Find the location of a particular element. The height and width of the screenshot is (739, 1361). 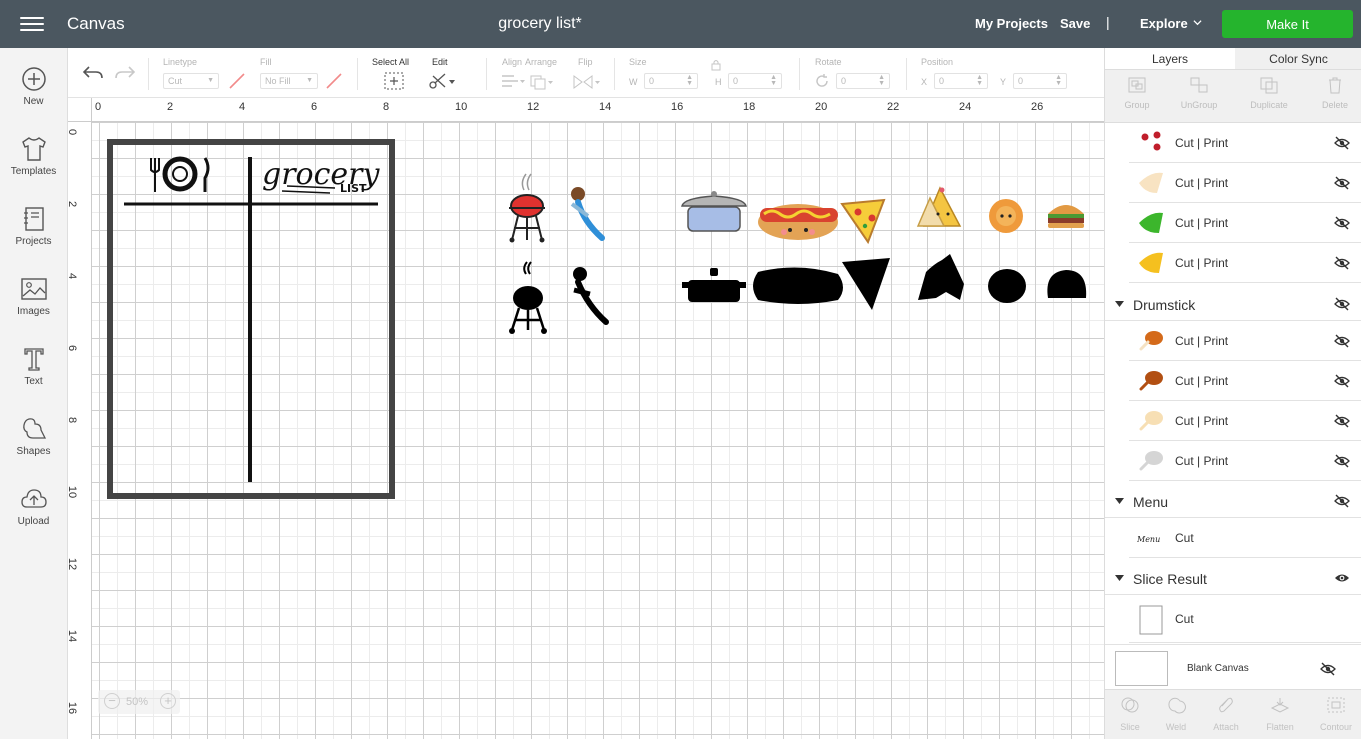

grill-color-image is located at coordinates (527, 208).